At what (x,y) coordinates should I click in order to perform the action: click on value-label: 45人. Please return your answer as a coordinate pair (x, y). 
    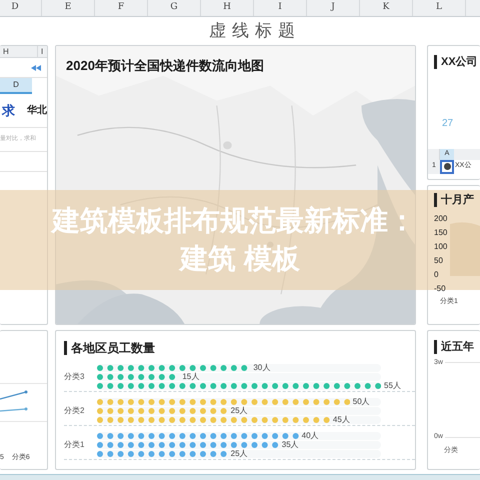
    Looking at the image, I should click on (341, 419).